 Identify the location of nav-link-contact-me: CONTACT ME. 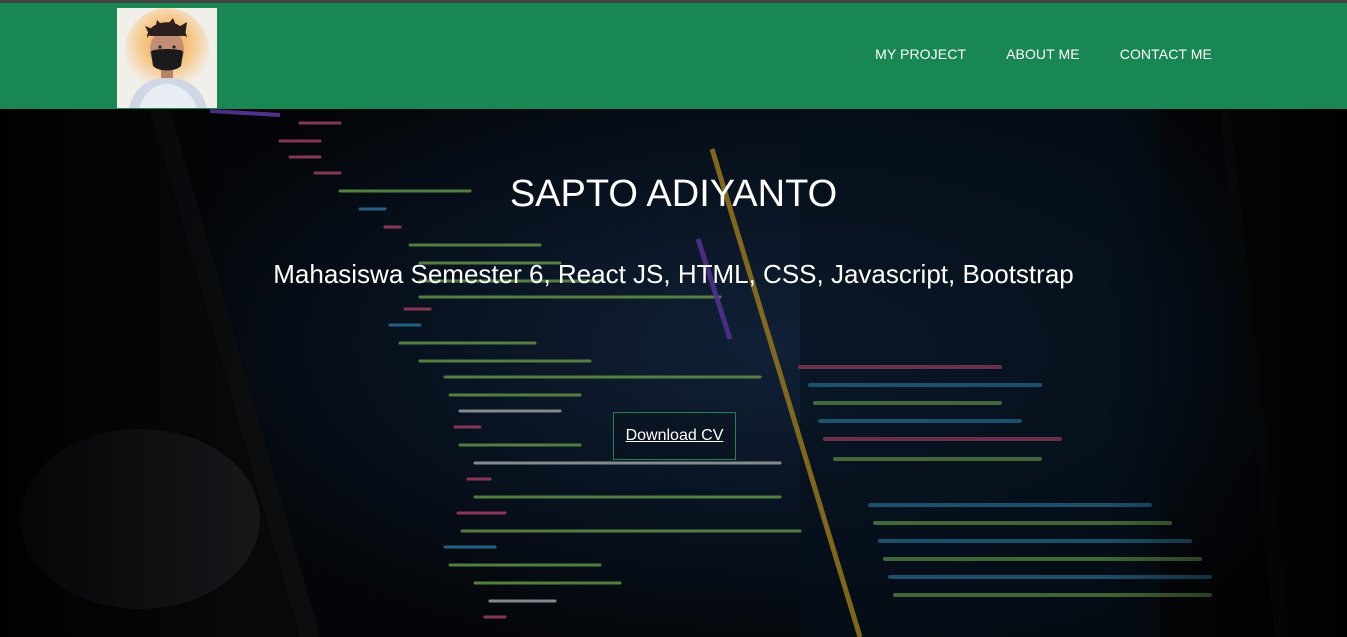
(1166, 54).